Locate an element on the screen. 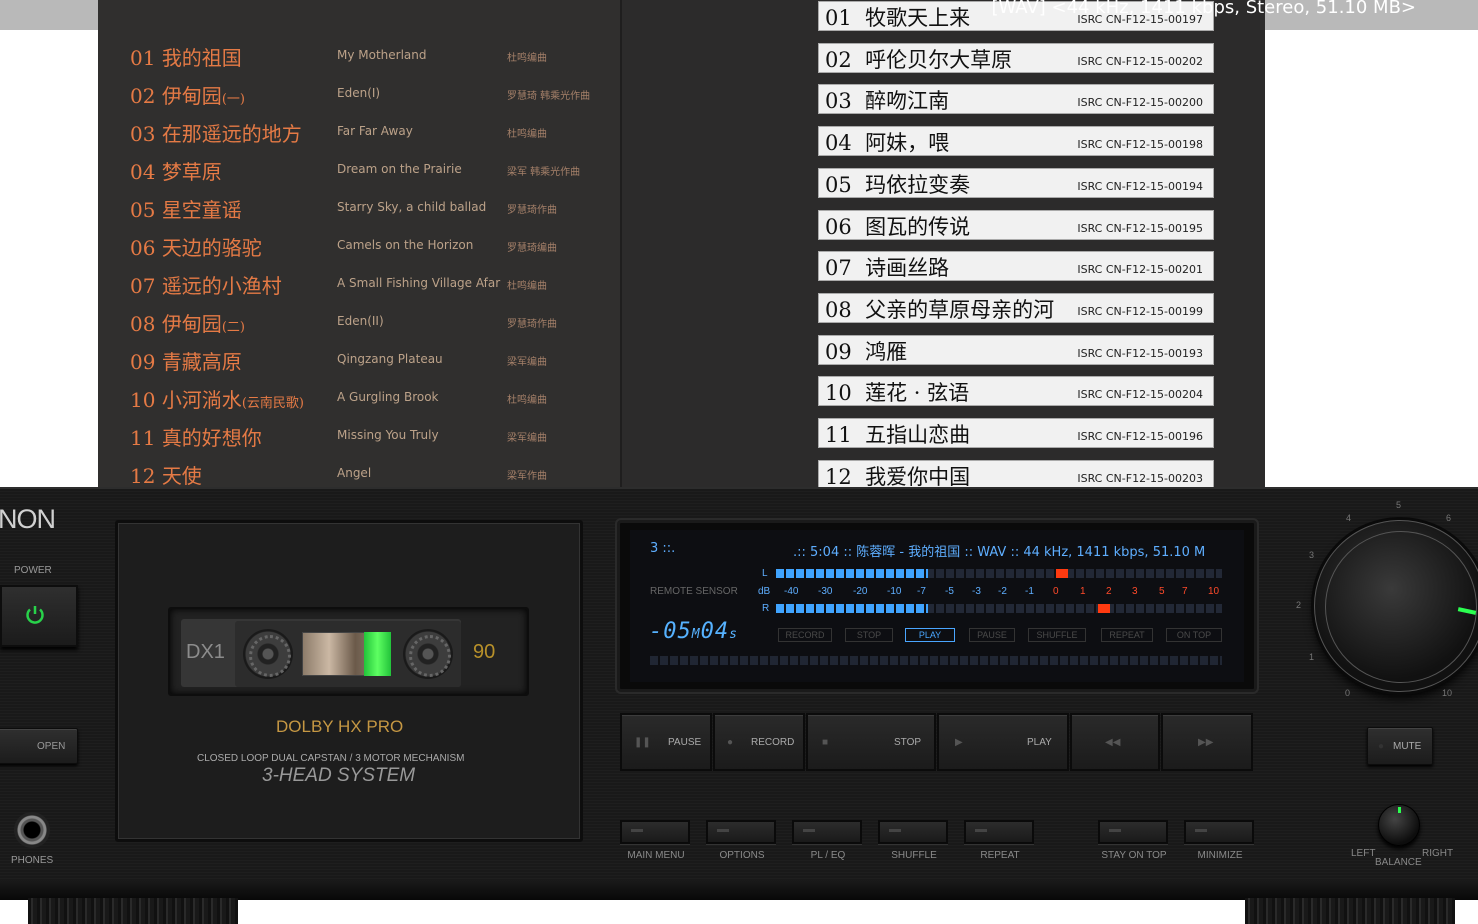  time-display: -05M04s is located at coordinates (693, 631).